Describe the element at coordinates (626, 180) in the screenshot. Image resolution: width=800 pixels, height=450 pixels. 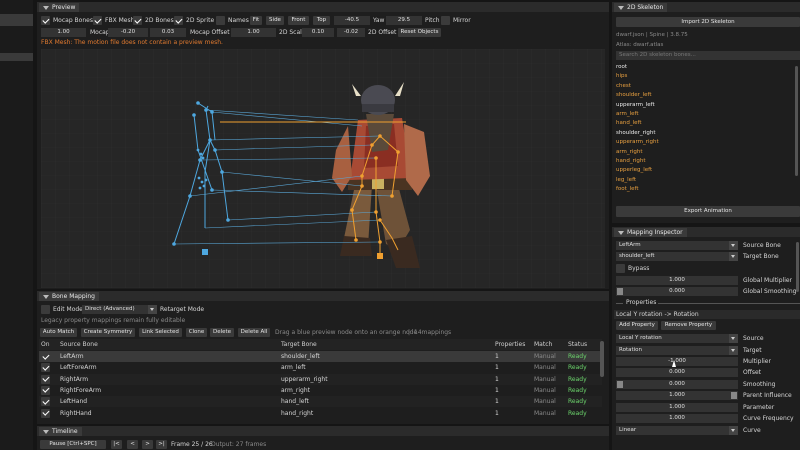
I see `bone-list-item: leg_left` at that location.